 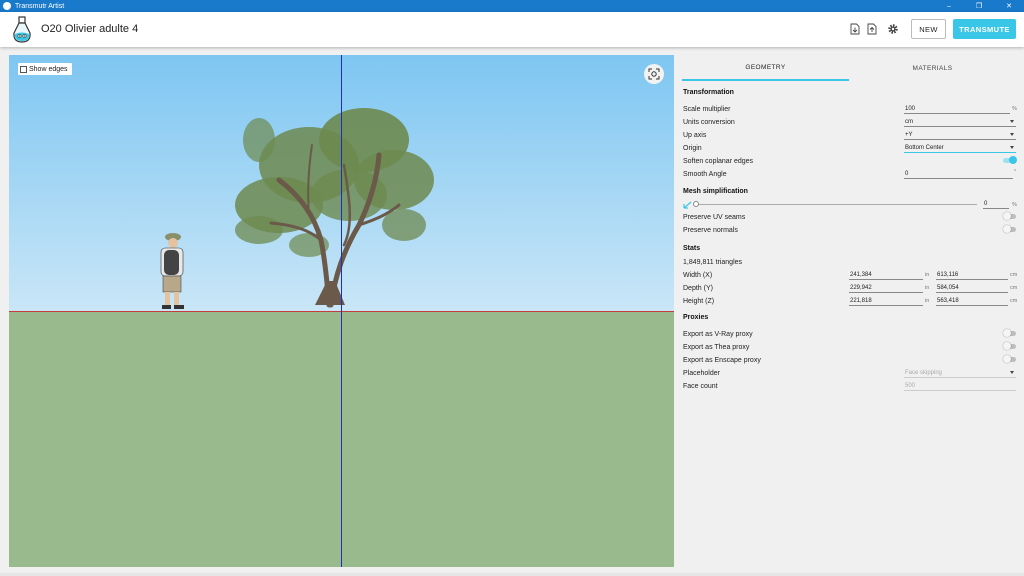 I want to click on zoom-extents-icon, so click(x=654, y=74).